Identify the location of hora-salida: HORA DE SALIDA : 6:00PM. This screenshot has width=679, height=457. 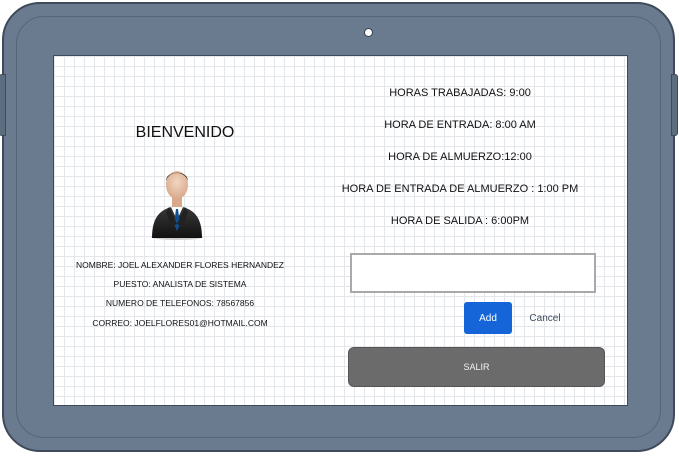
(460, 221).